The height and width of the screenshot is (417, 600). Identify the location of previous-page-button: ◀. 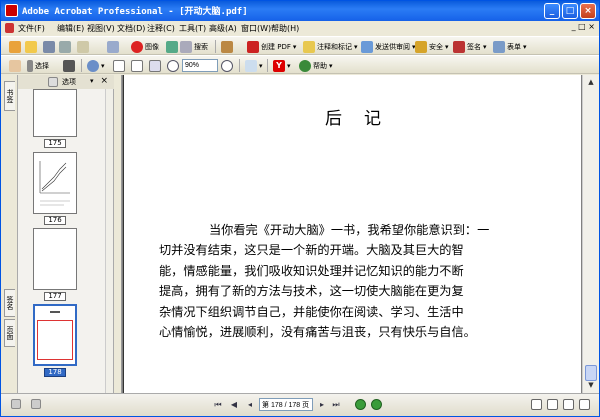
(234, 405).